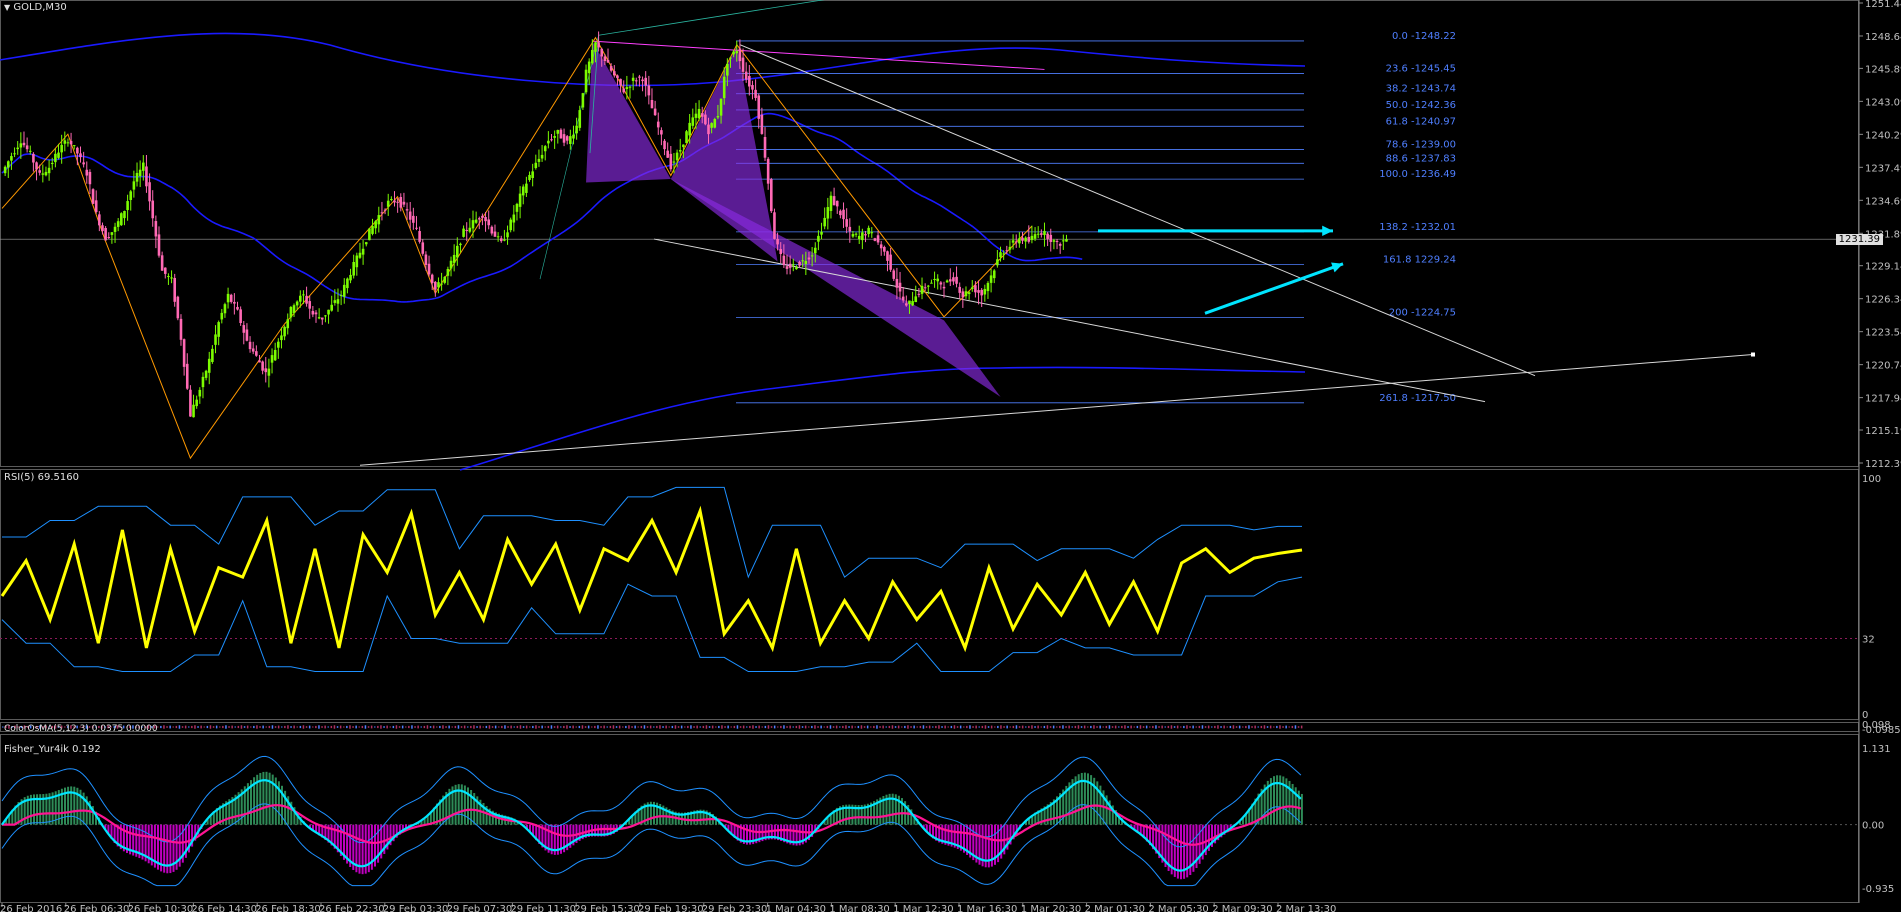 The image size is (1901, 912). What do you see at coordinates (1417, 174) in the screenshot?
I see `fib-level-label: 100.0 -1236.49` at bounding box center [1417, 174].